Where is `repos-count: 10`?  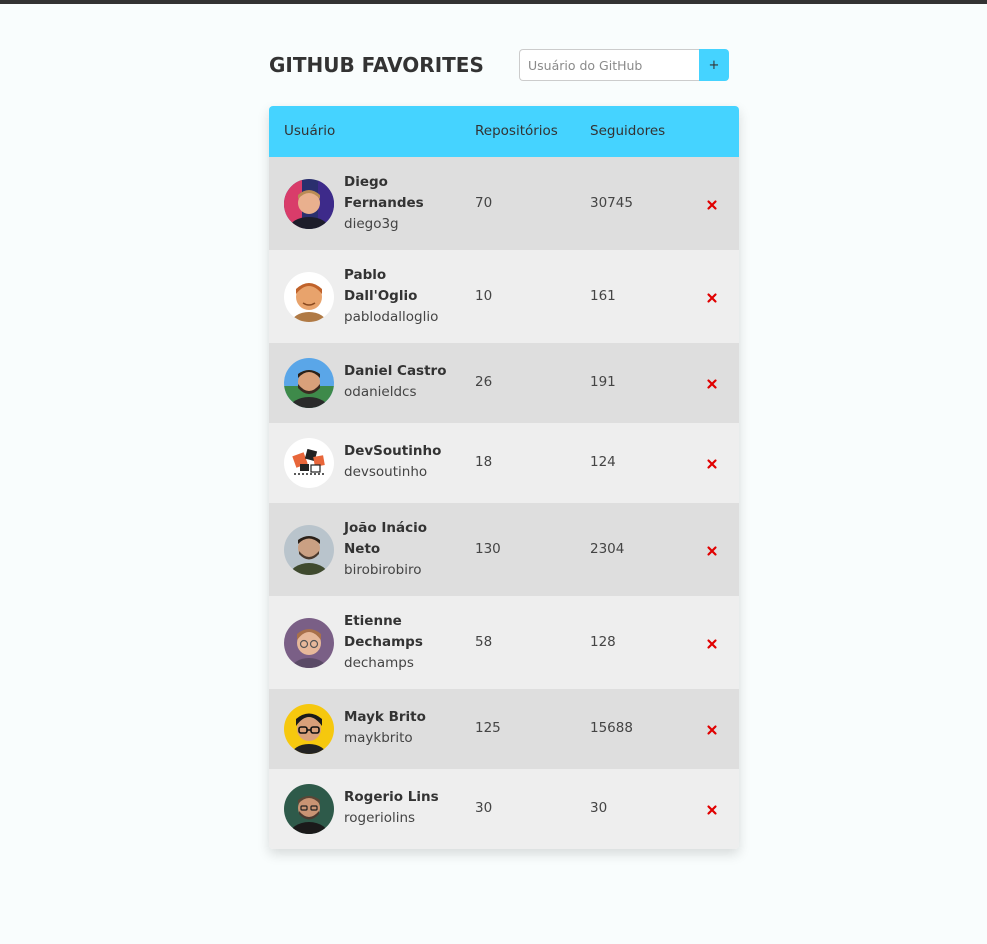
repos-count: 10 is located at coordinates (484, 296).